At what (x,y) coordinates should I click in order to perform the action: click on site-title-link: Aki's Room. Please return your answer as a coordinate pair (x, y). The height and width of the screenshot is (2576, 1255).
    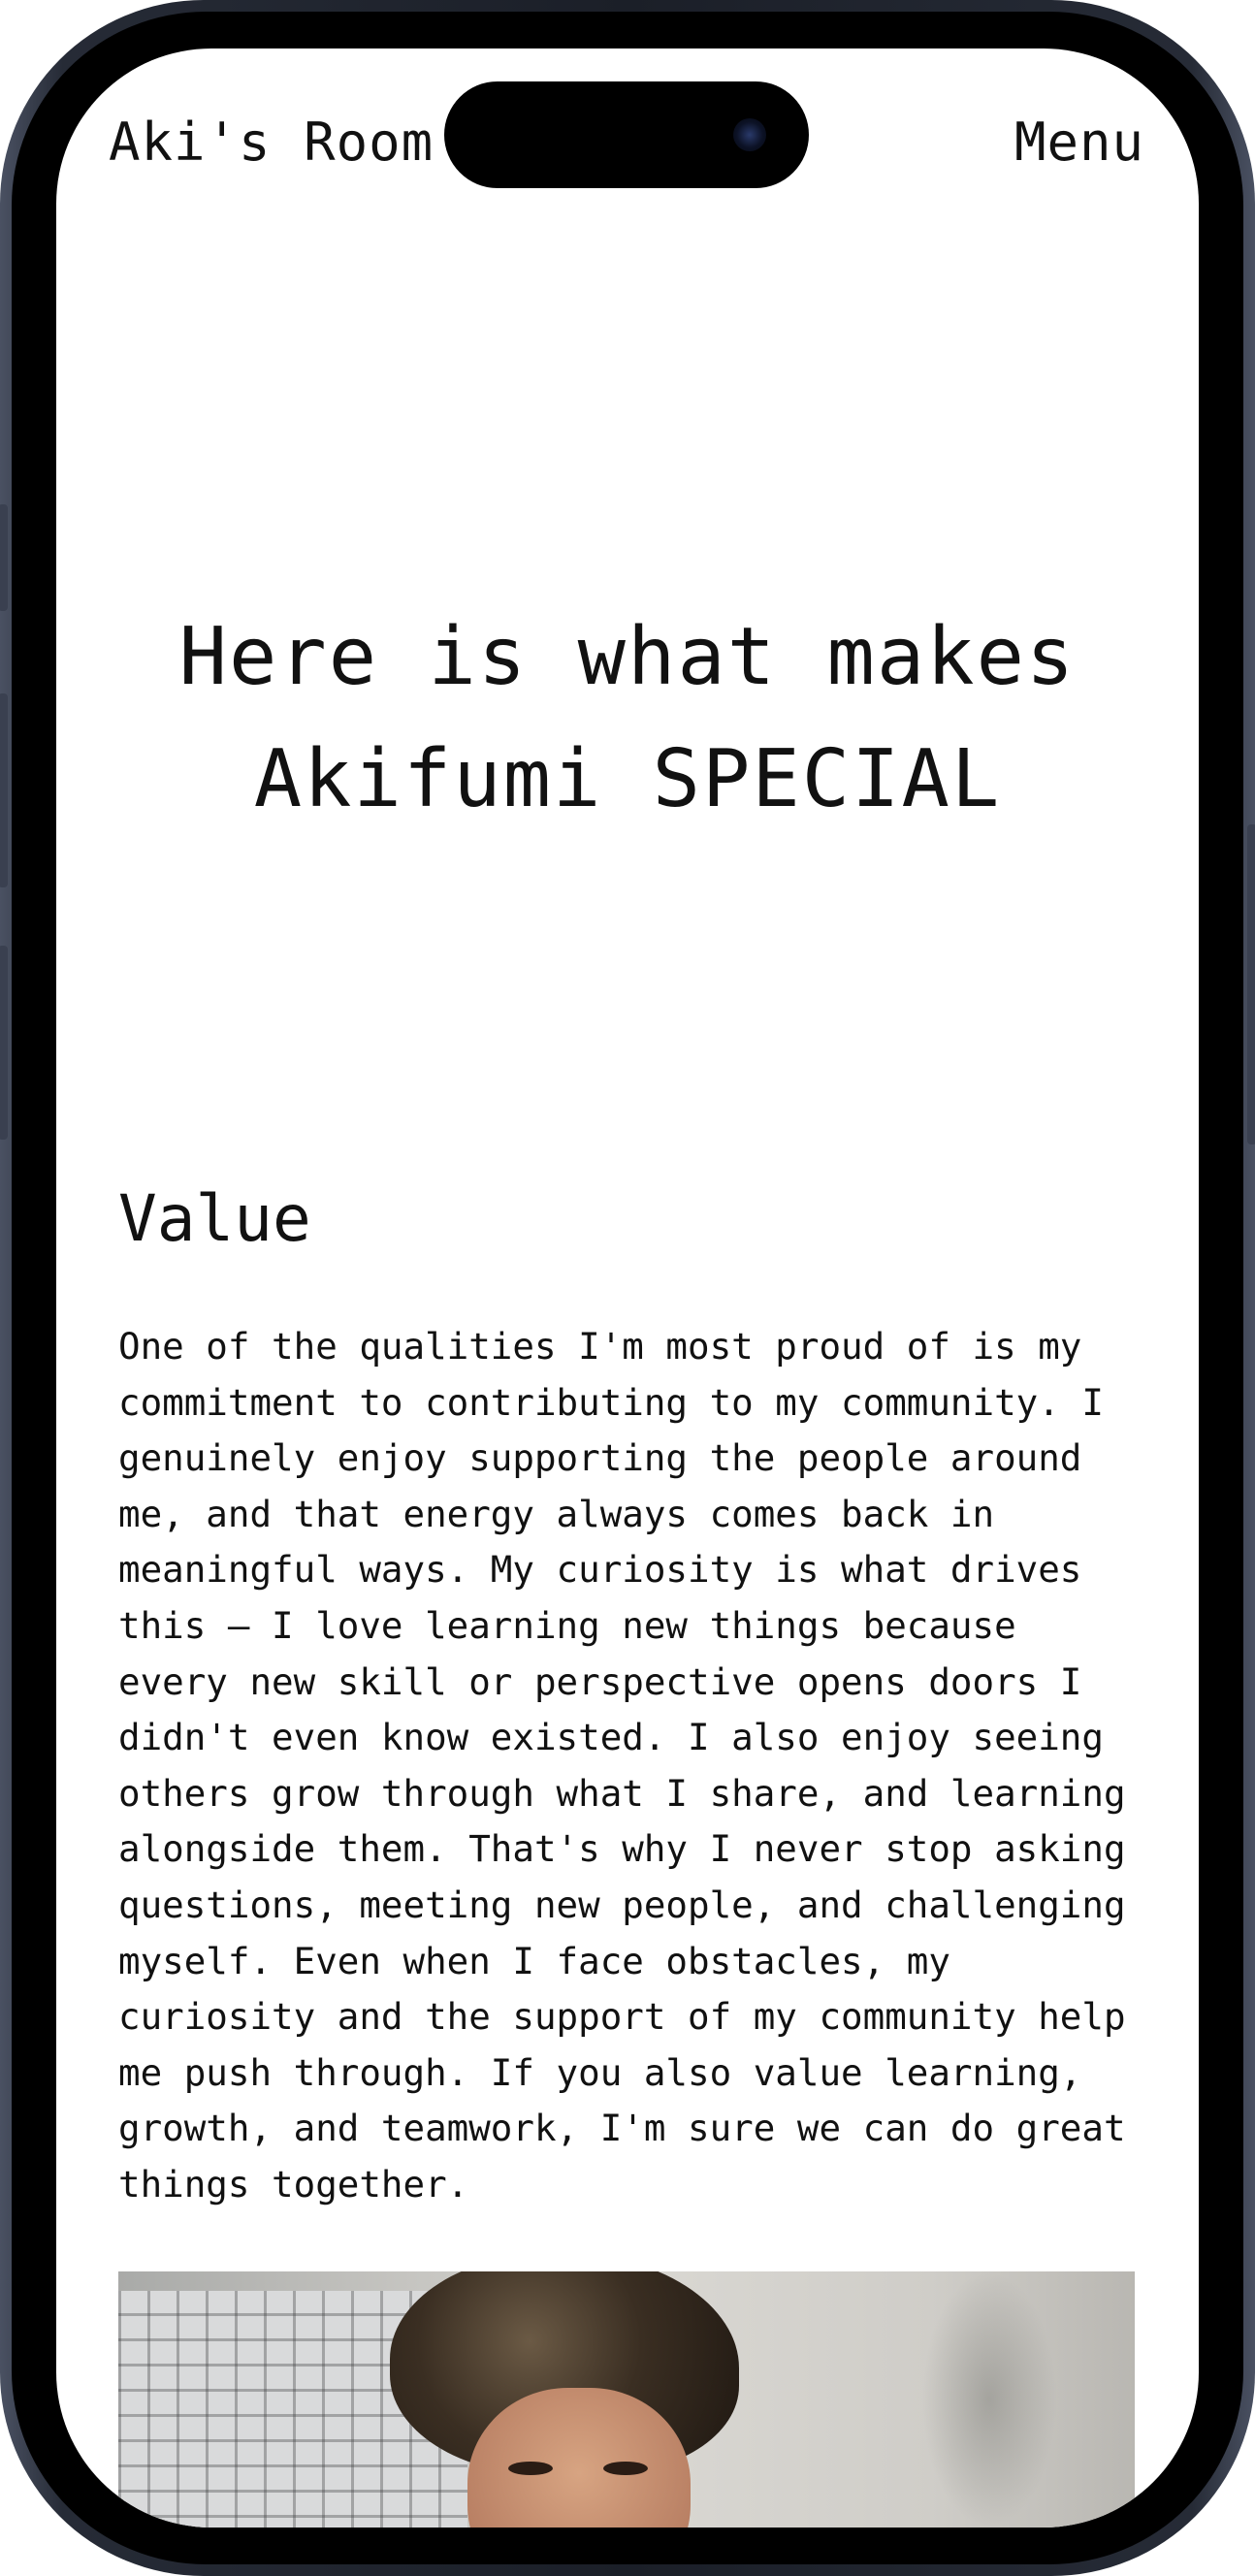
    Looking at the image, I should click on (271, 143).